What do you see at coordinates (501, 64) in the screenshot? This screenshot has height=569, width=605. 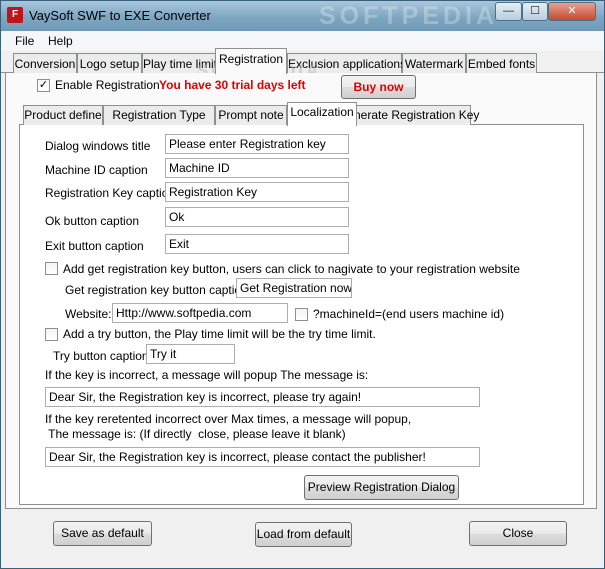 I see `tab-embed-fonts: Embed fonts` at bounding box center [501, 64].